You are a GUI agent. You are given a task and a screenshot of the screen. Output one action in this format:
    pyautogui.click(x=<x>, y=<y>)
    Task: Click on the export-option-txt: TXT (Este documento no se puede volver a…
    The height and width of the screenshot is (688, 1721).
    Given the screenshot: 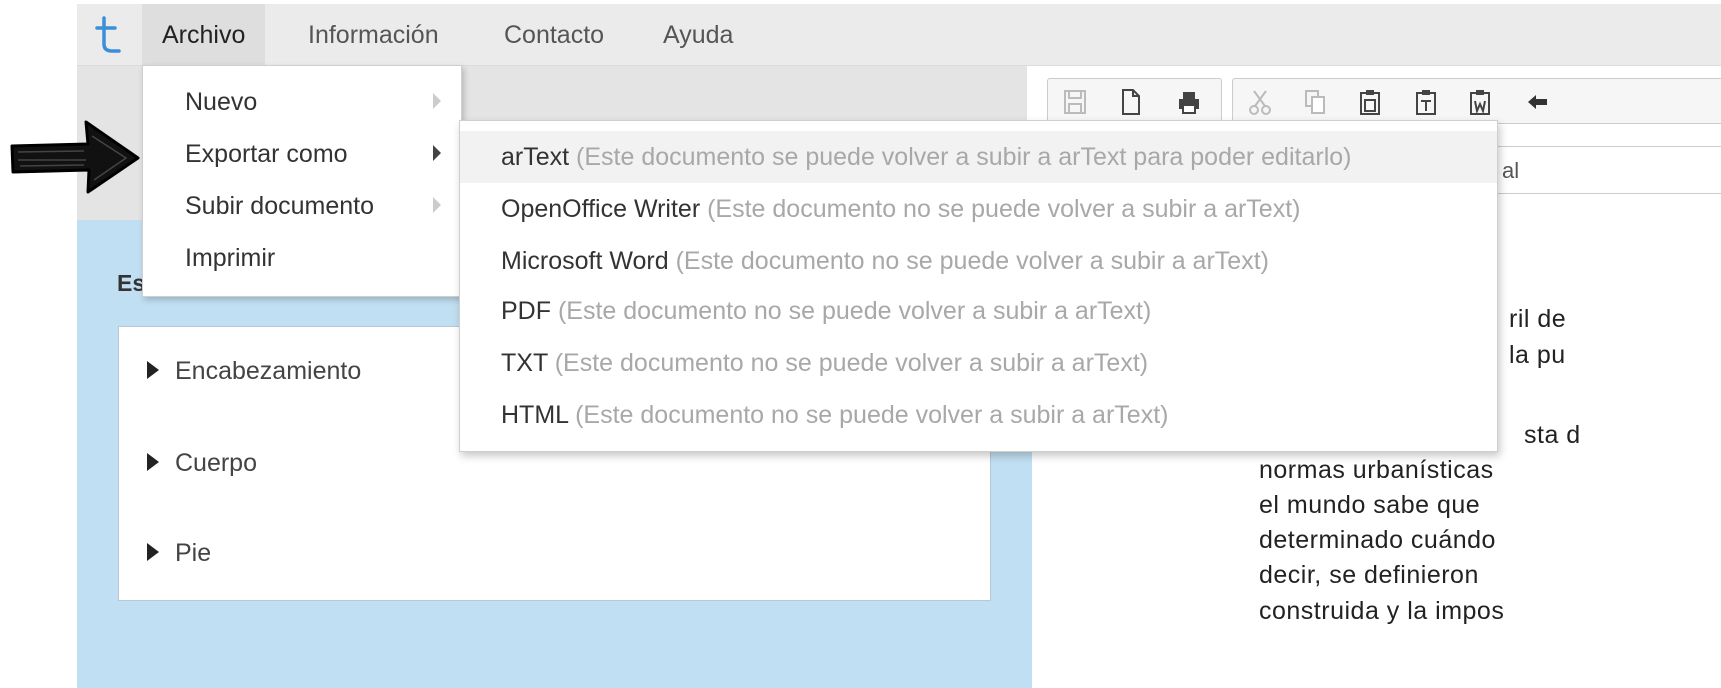 What is the action you would take?
    pyautogui.click(x=978, y=363)
    